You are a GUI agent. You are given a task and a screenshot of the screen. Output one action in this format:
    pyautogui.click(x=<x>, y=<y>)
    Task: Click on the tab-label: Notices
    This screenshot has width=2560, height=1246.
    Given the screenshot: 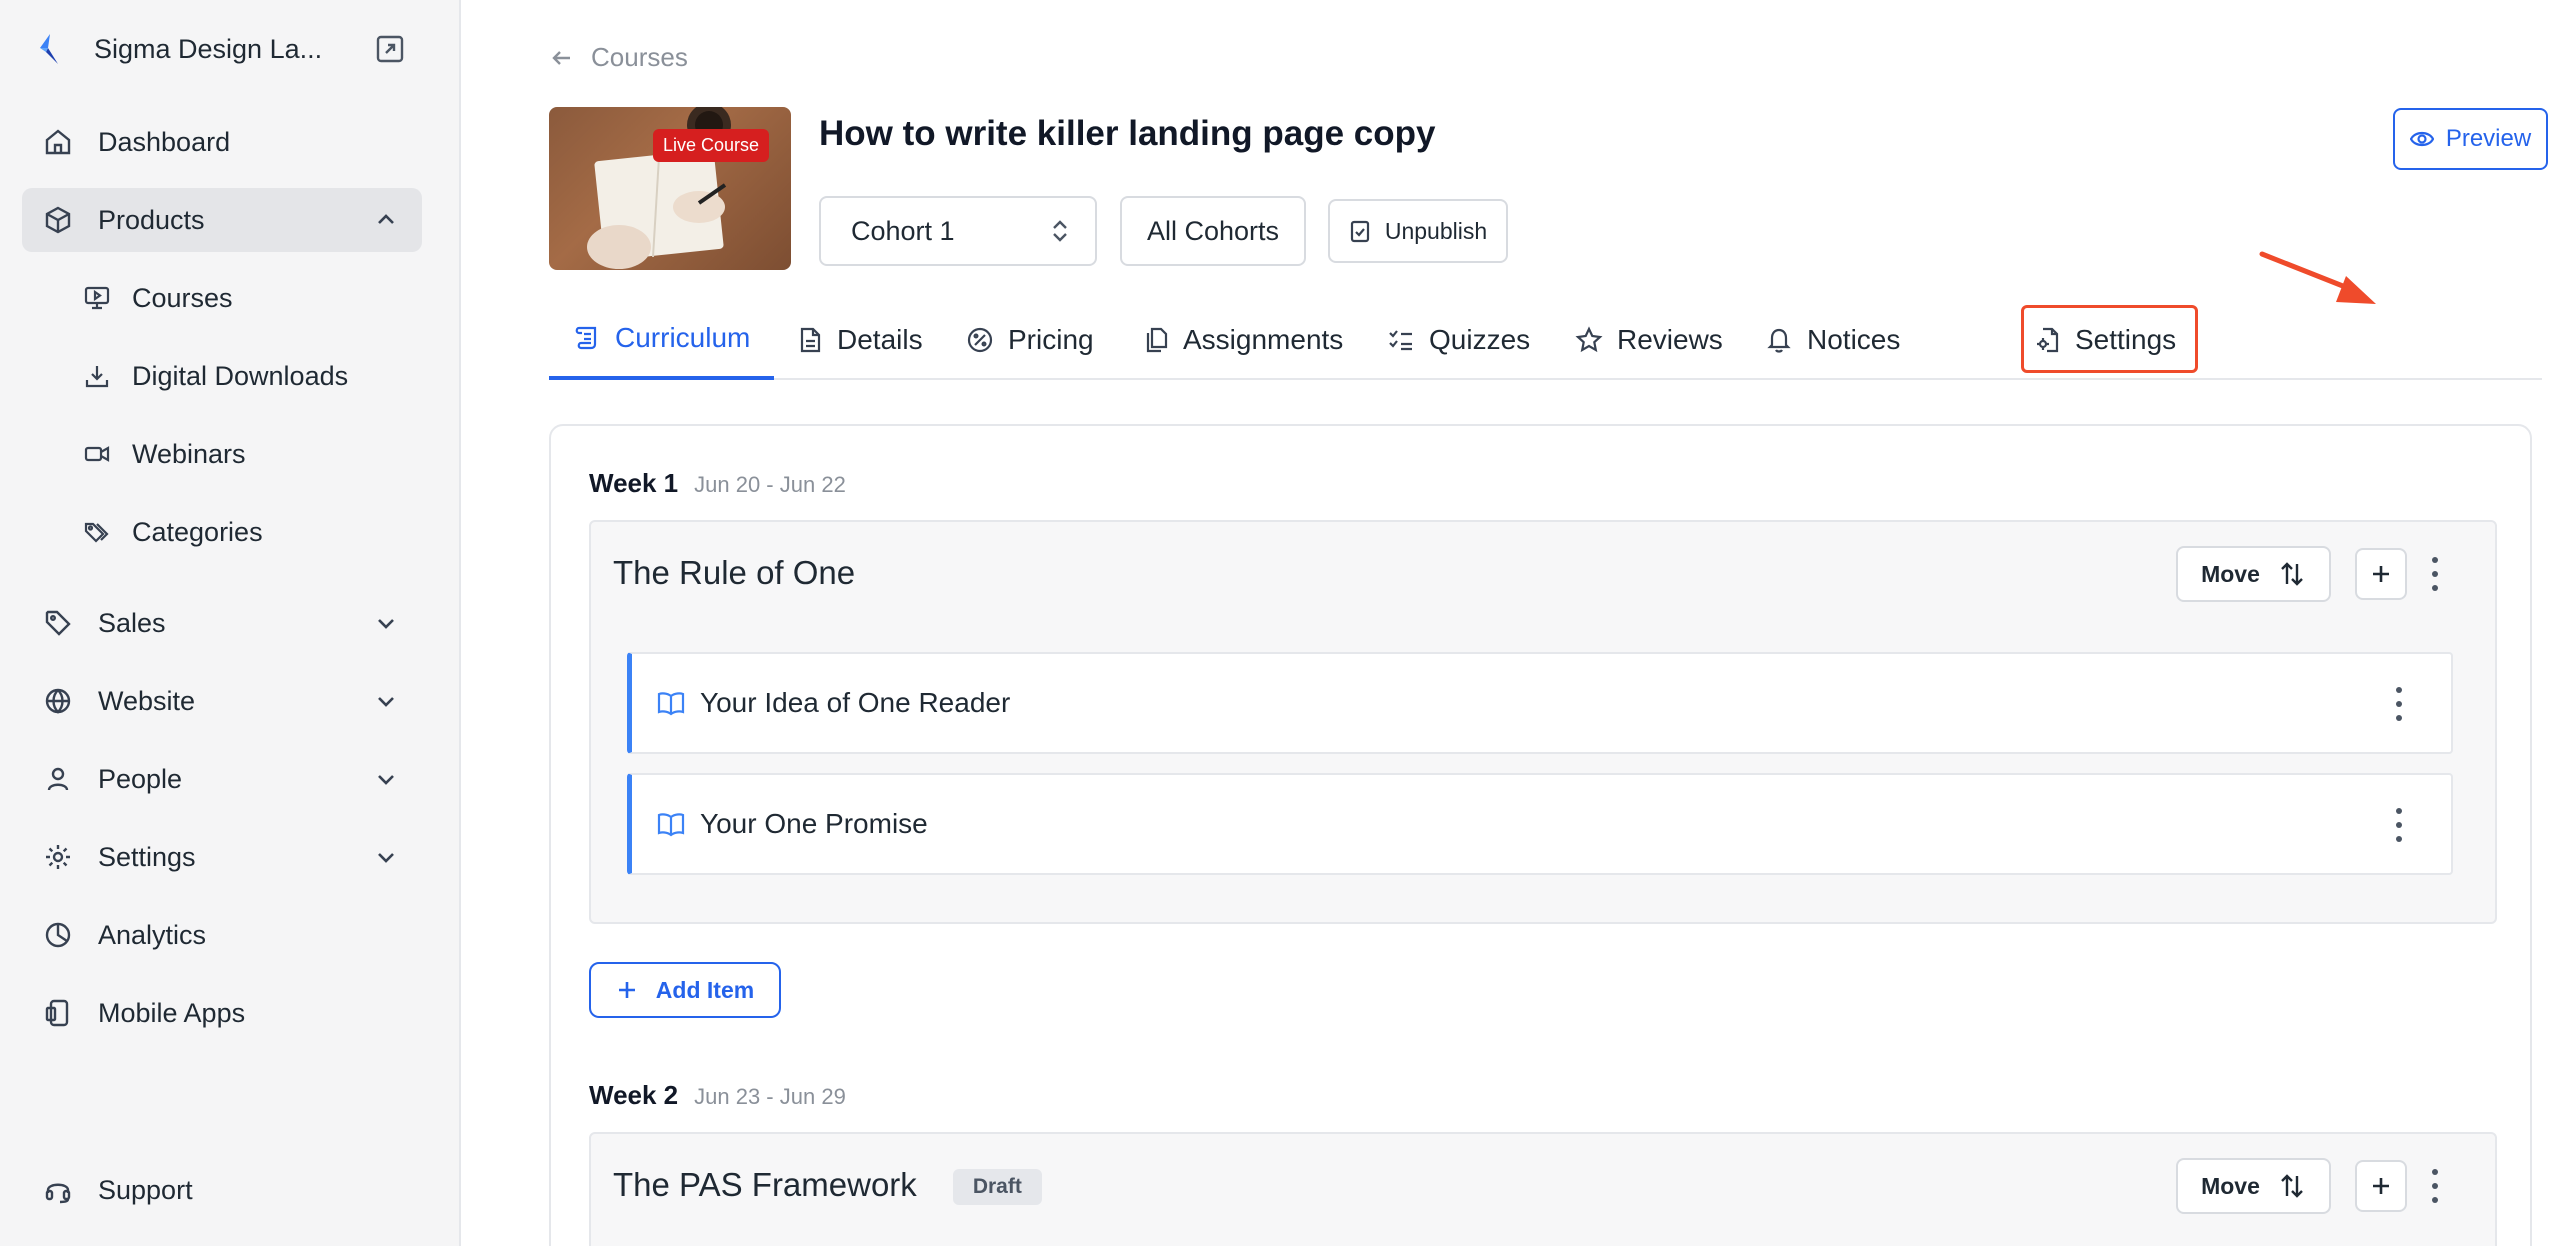 What is the action you would take?
    pyautogui.click(x=1854, y=339)
    